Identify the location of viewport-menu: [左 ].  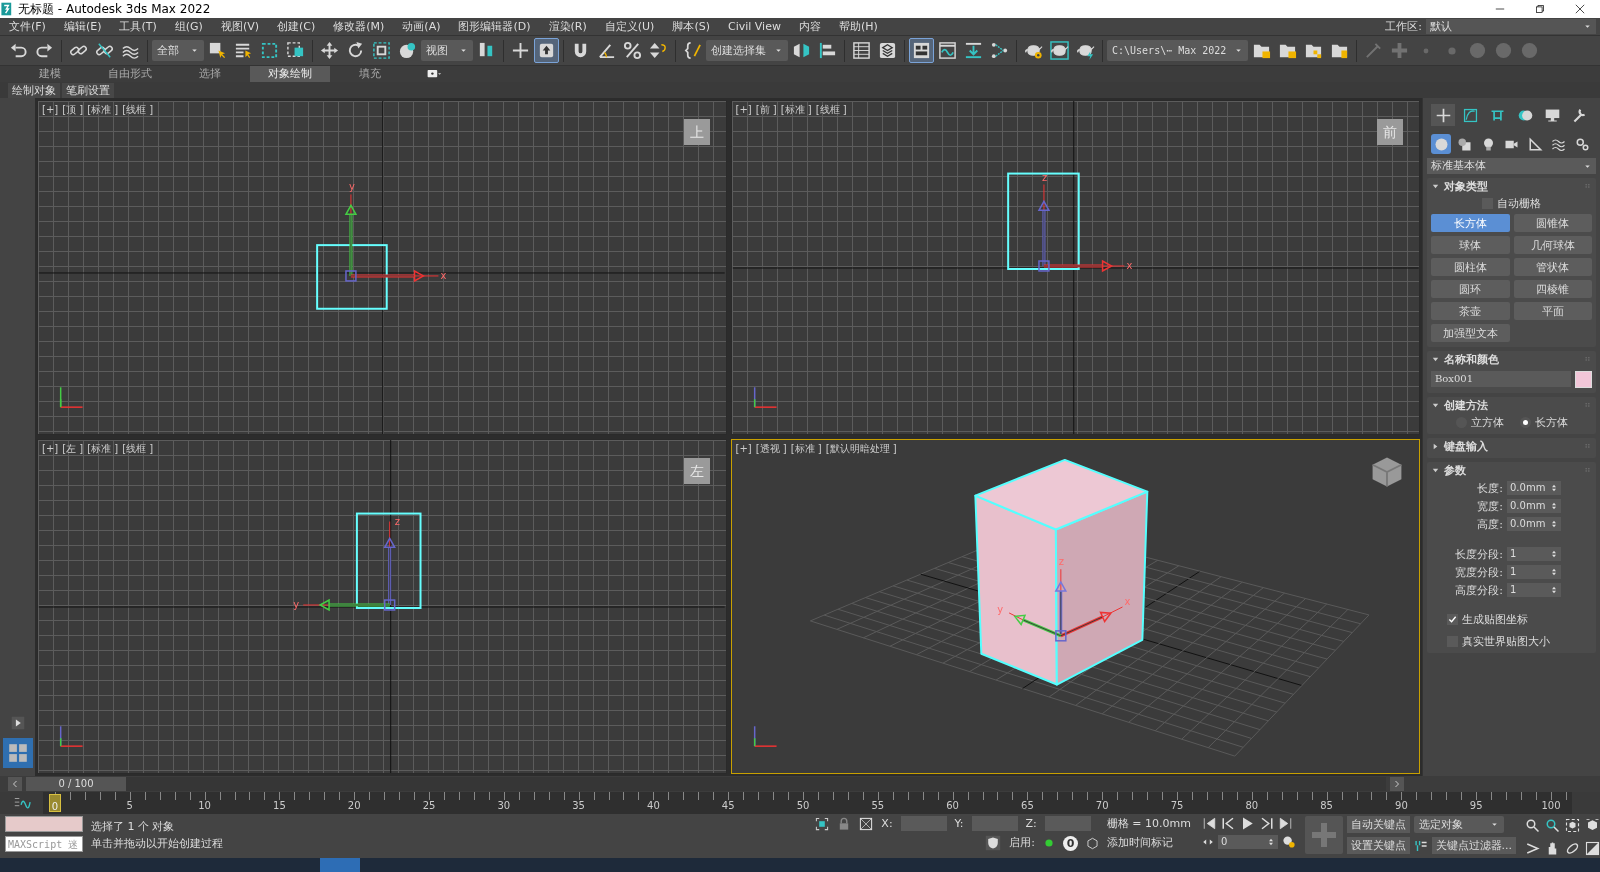
(73, 449).